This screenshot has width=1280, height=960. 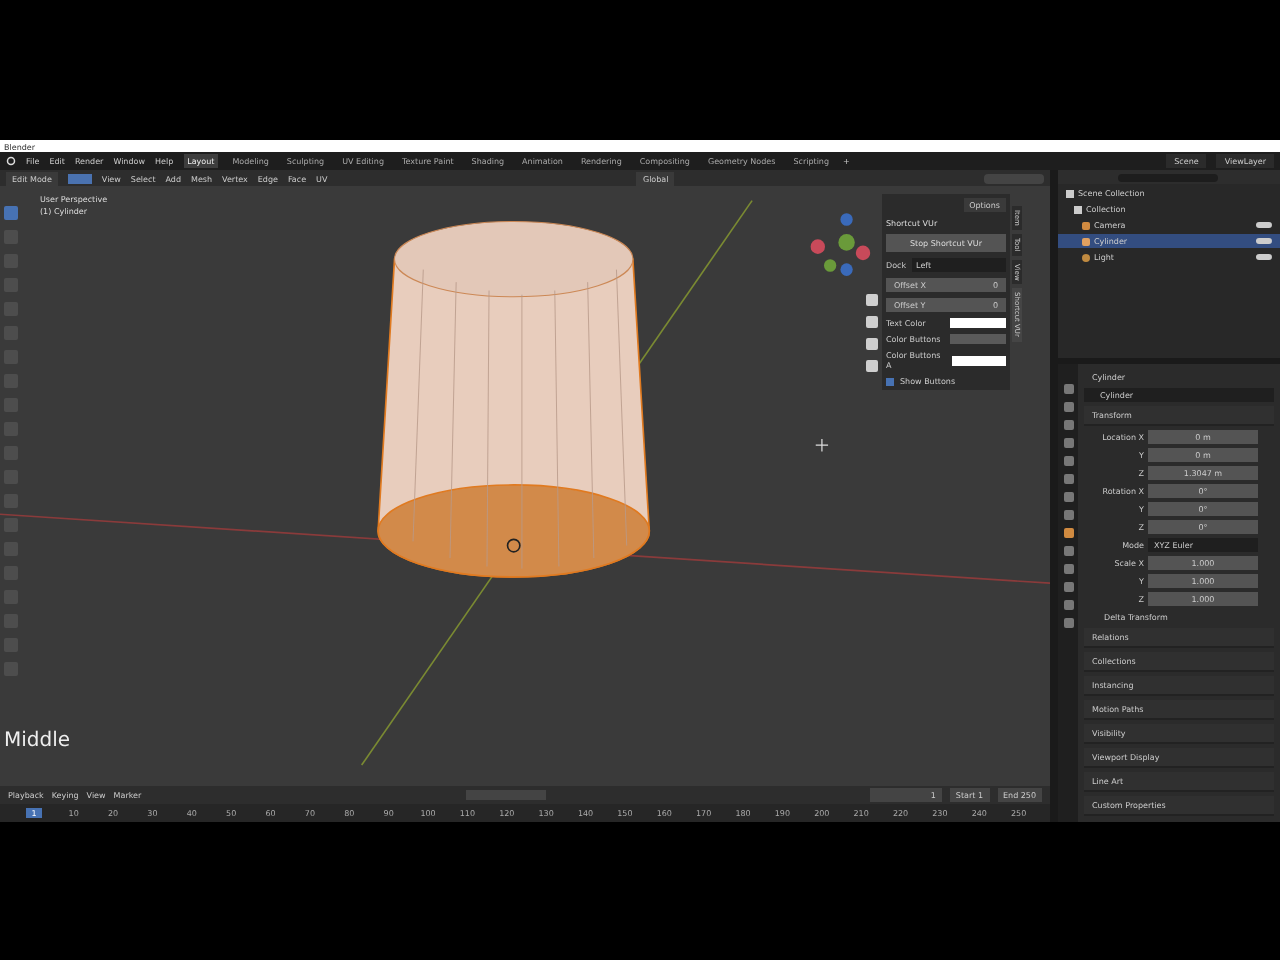 What do you see at coordinates (822, 445) in the screenshot?
I see `mouse-cursor-icon` at bounding box center [822, 445].